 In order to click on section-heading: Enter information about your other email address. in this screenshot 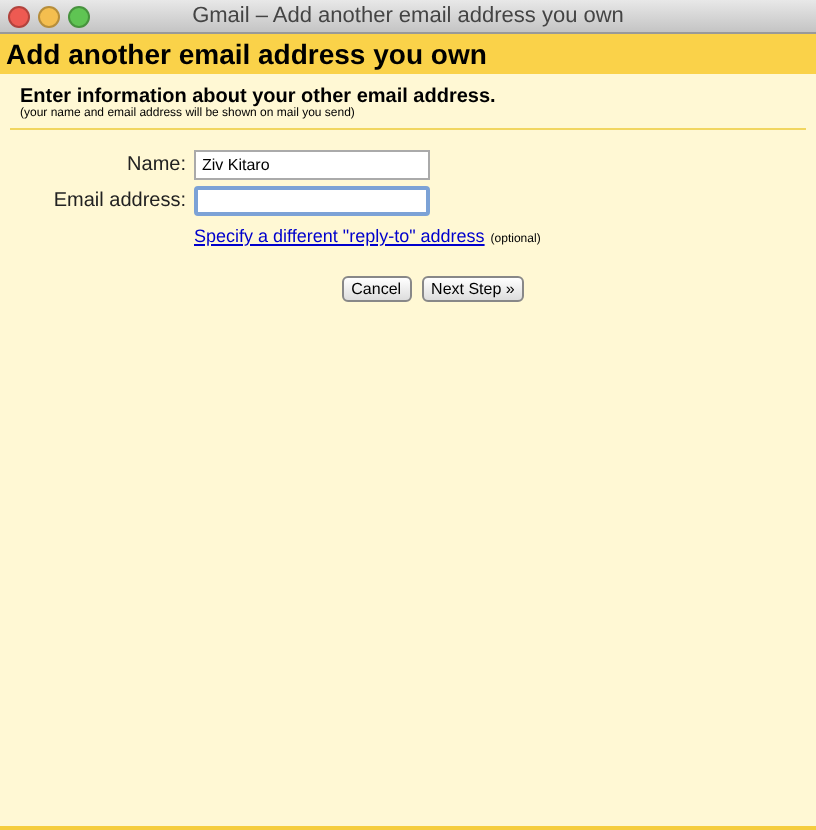, I will do `click(259, 97)`.